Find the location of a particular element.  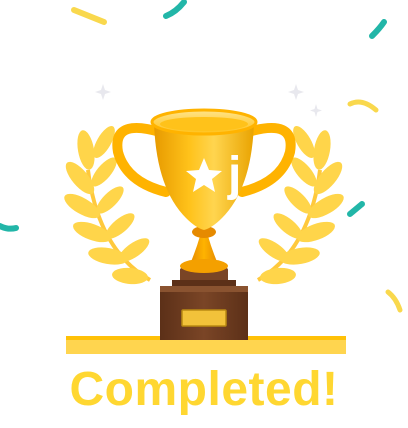

trophy-base is located at coordinates (204, 304).